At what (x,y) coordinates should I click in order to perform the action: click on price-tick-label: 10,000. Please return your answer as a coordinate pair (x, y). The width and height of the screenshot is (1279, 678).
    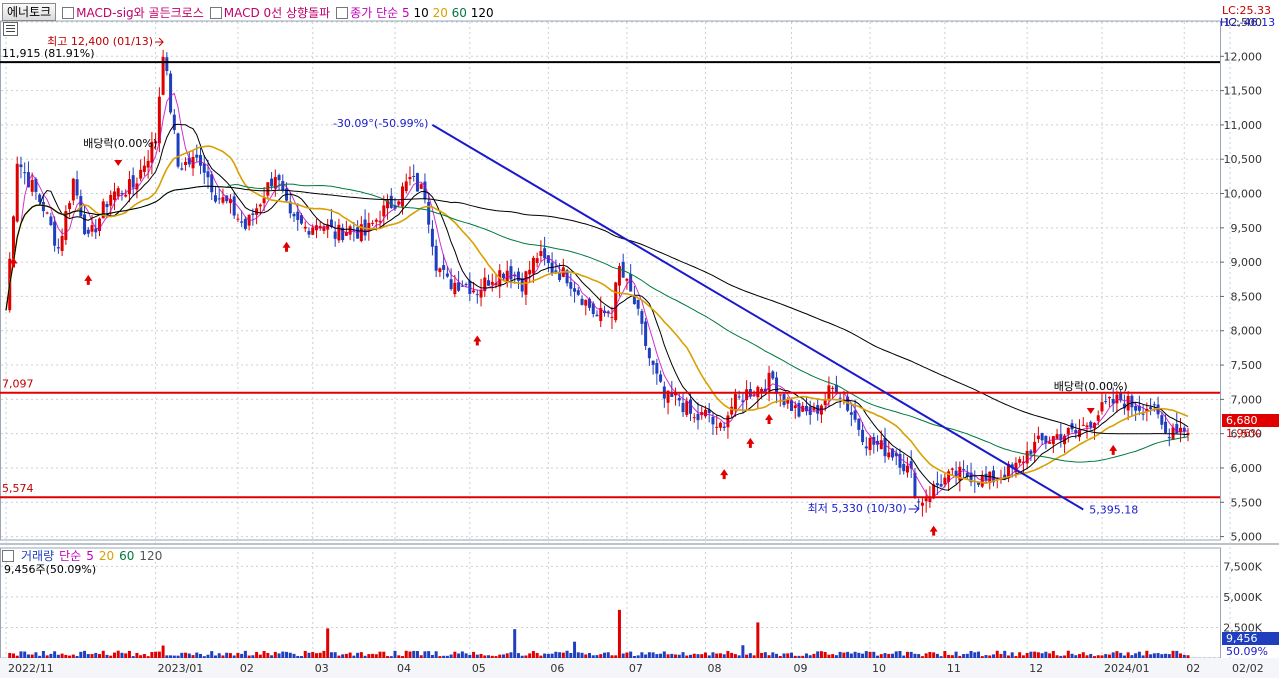
    Looking at the image, I should click on (1243, 194).